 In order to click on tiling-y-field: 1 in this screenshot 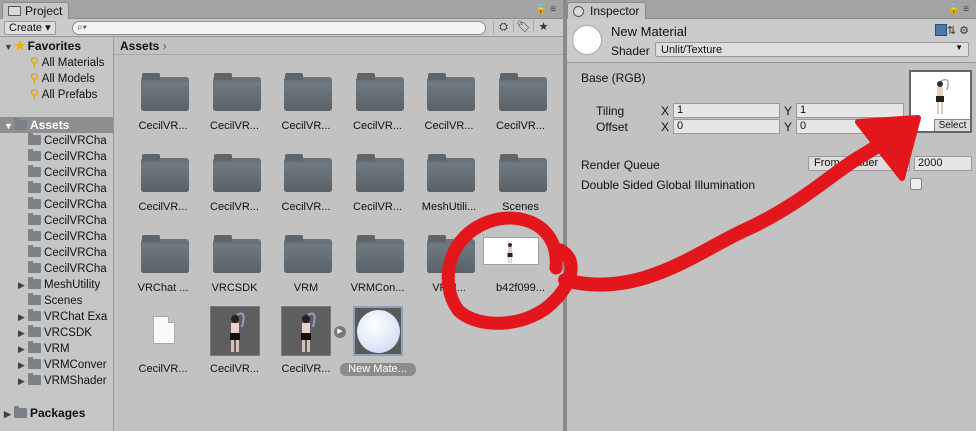, I will do `click(850, 110)`.